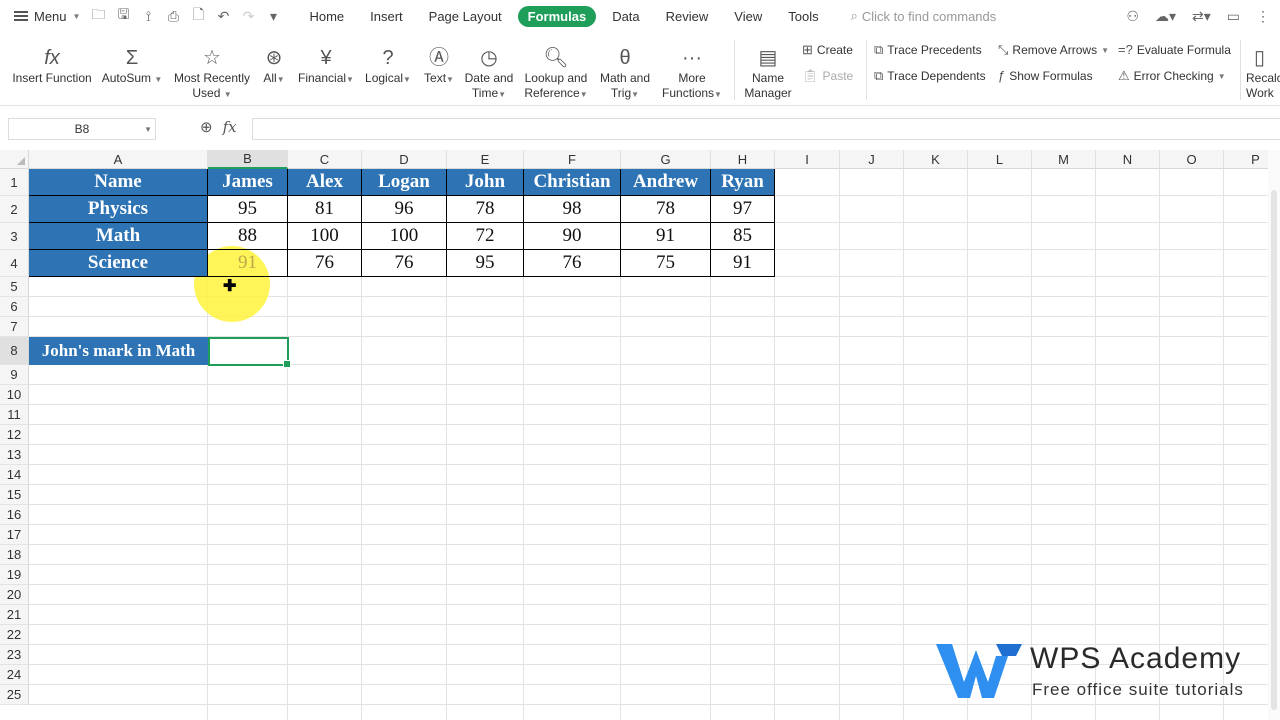 The height and width of the screenshot is (720, 1280). I want to click on cell-student-name: Ryan, so click(743, 182).